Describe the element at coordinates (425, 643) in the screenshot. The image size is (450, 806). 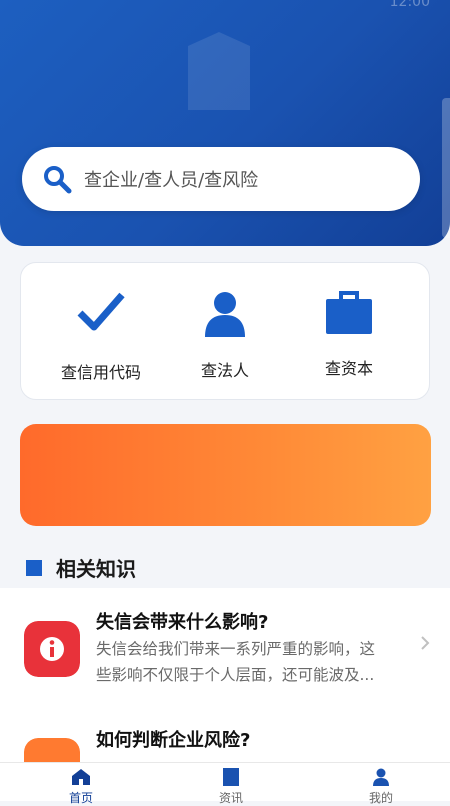
I see `chevron-right-icon` at that location.